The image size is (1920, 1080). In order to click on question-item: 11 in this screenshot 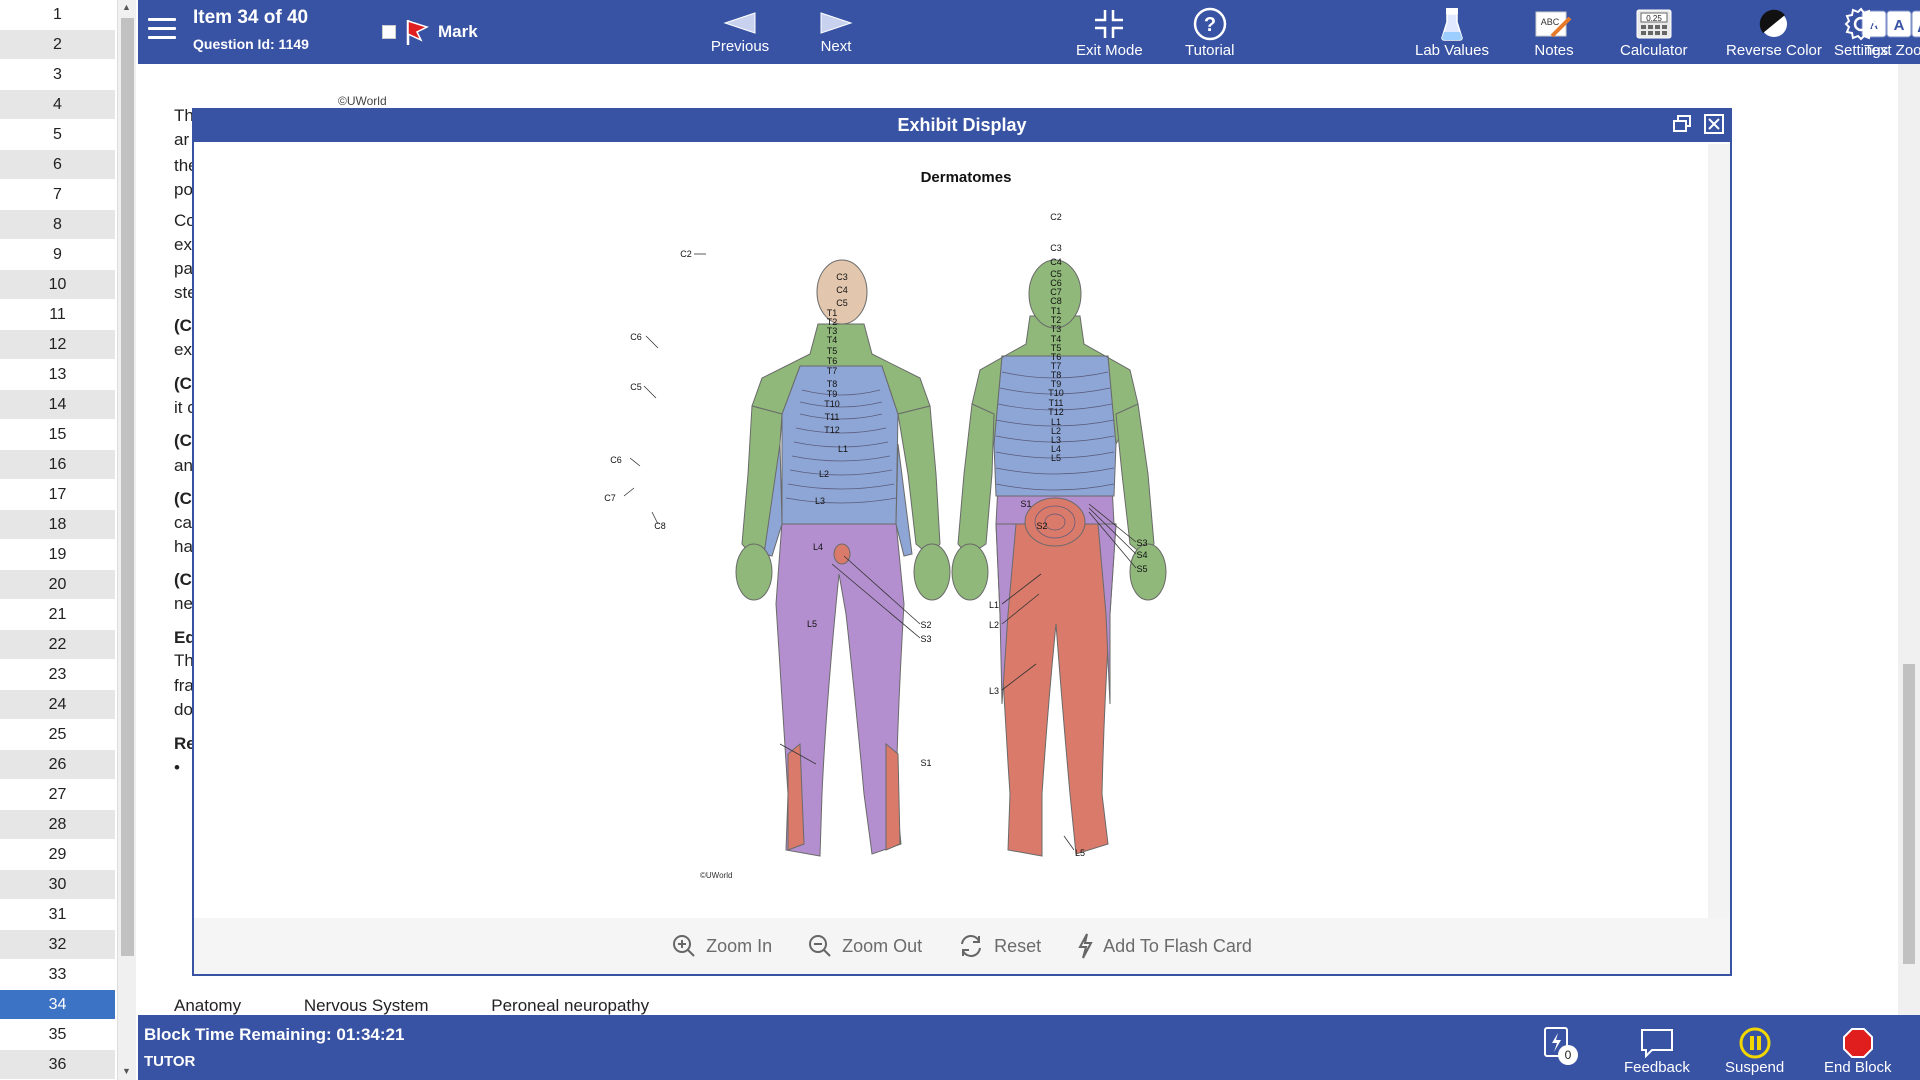, I will do `click(57, 315)`.